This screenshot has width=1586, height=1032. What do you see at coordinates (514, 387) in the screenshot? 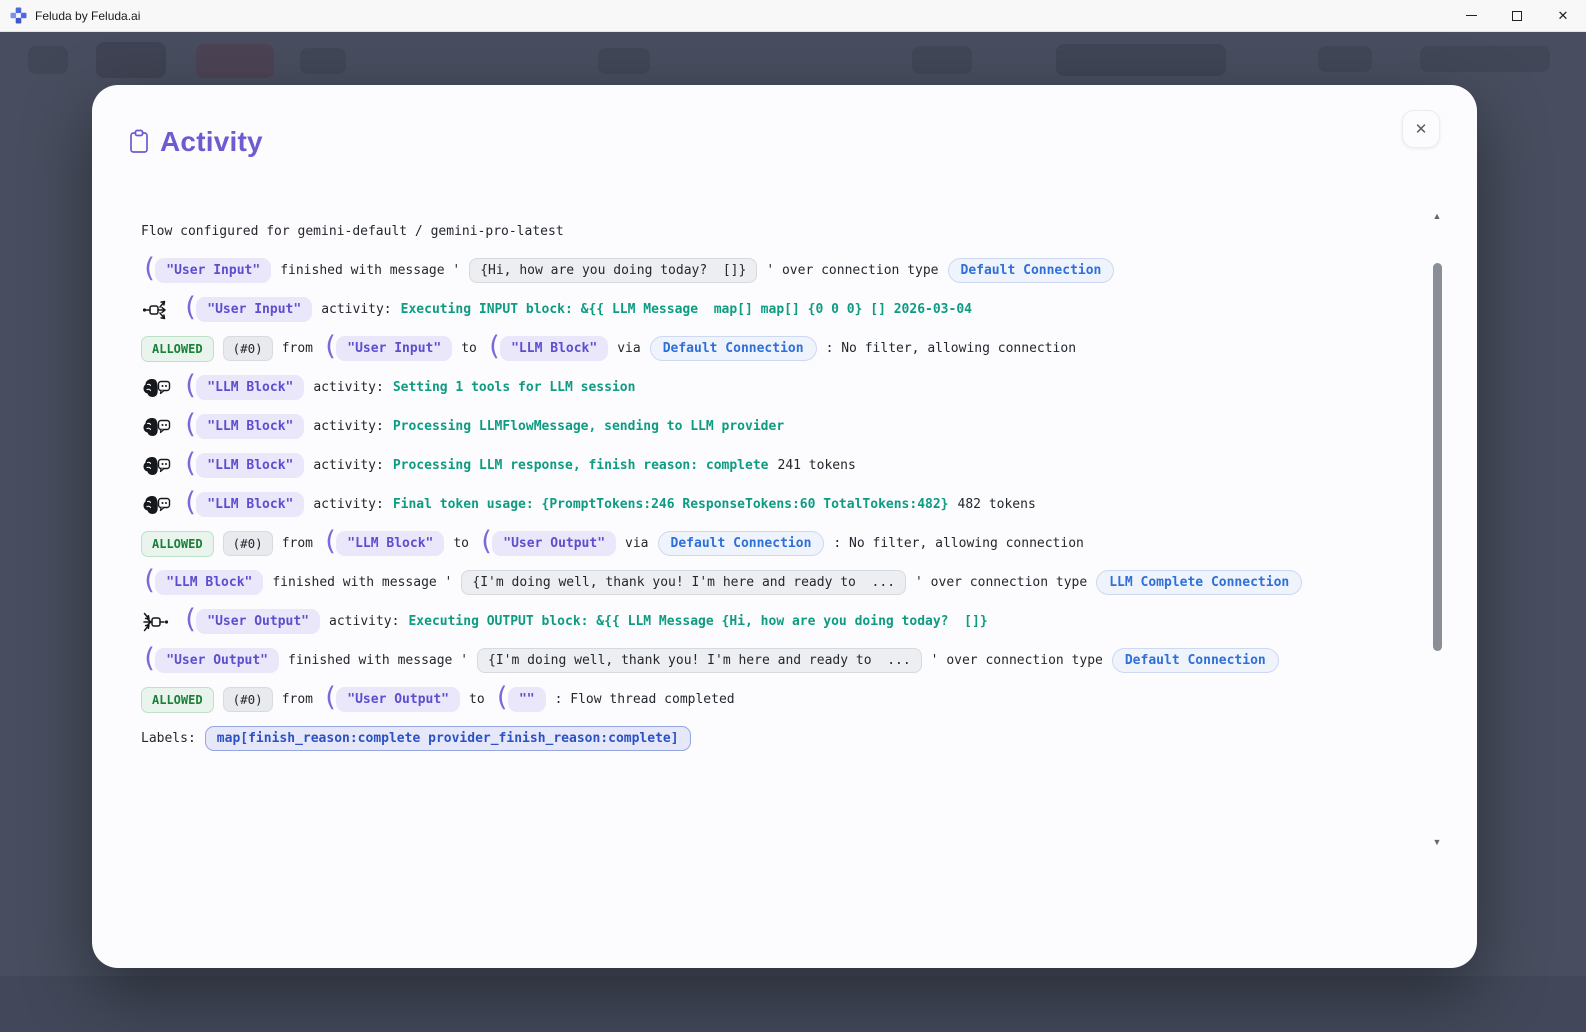
I see `activity-text: Setting 1 tools for LLM session` at bounding box center [514, 387].